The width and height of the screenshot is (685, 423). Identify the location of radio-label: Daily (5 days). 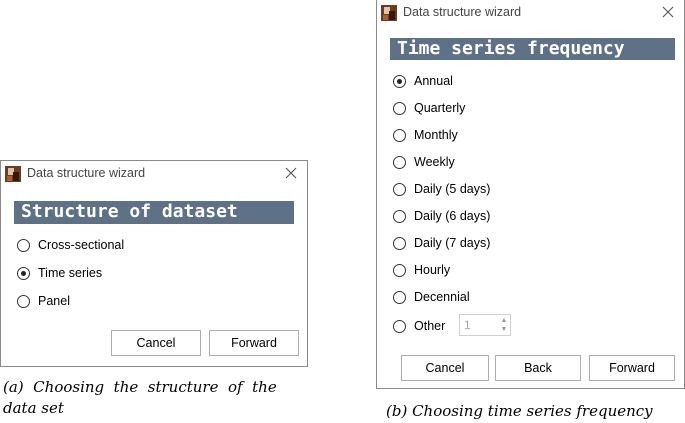
(452, 189).